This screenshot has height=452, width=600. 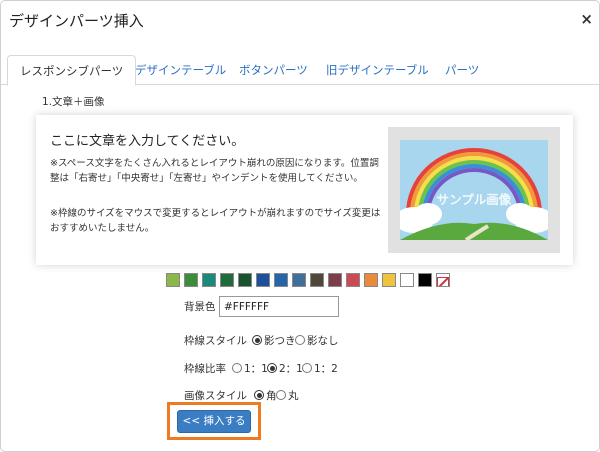 I want to click on swatch-yellow, so click(x=389, y=280).